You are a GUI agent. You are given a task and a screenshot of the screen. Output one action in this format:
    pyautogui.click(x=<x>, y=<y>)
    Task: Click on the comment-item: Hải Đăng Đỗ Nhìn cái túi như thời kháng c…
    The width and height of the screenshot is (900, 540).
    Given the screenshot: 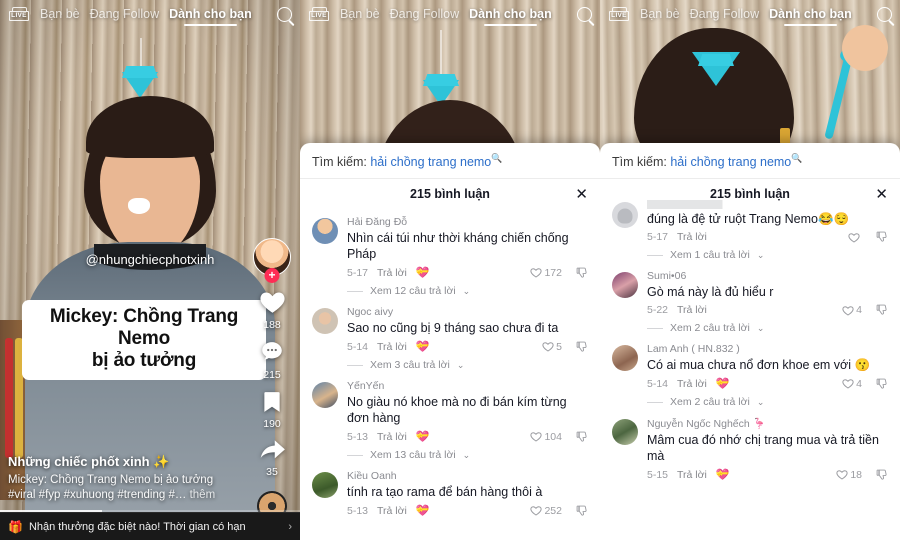 What is the action you would take?
    pyautogui.click(x=450, y=244)
    